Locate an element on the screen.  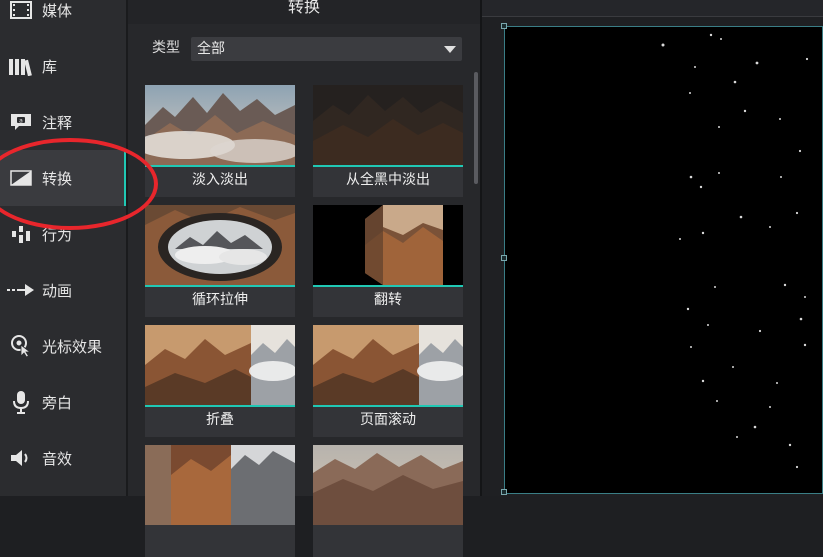
transition-tile-fade-from-black: 从全黑中淡出 is located at coordinates (388, 141).